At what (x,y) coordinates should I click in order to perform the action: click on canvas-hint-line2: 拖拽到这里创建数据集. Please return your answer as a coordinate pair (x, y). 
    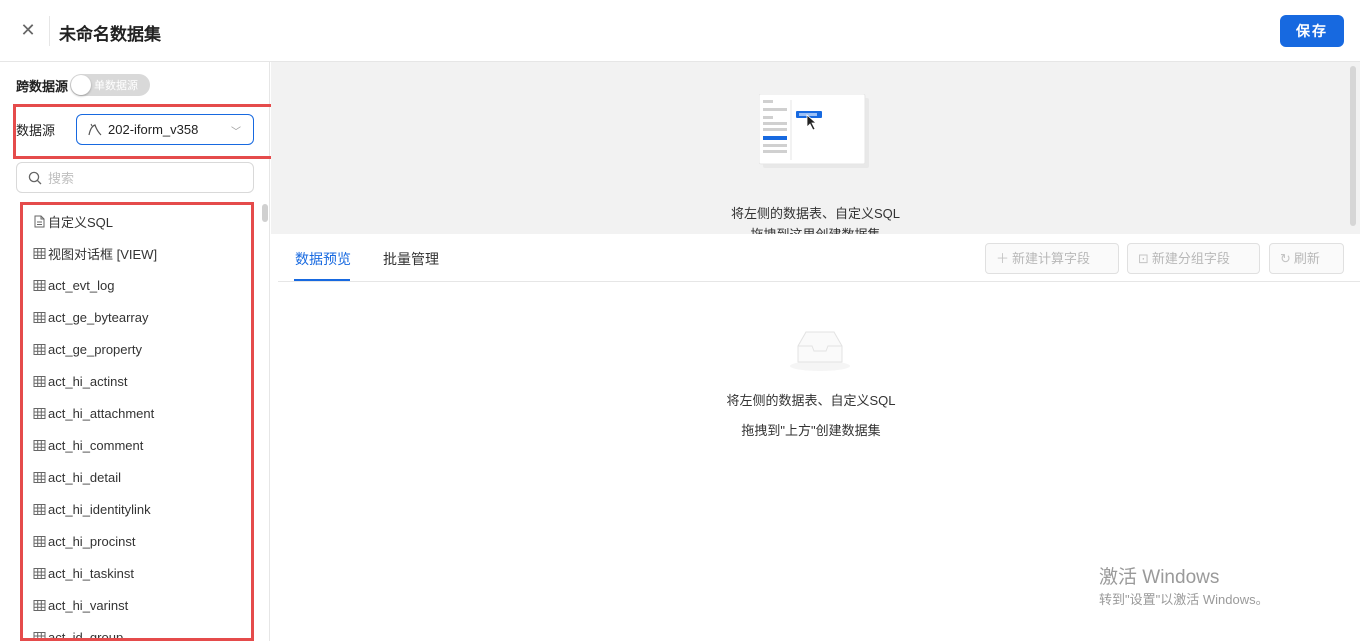
    Looking at the image, I should click on (815, 229).